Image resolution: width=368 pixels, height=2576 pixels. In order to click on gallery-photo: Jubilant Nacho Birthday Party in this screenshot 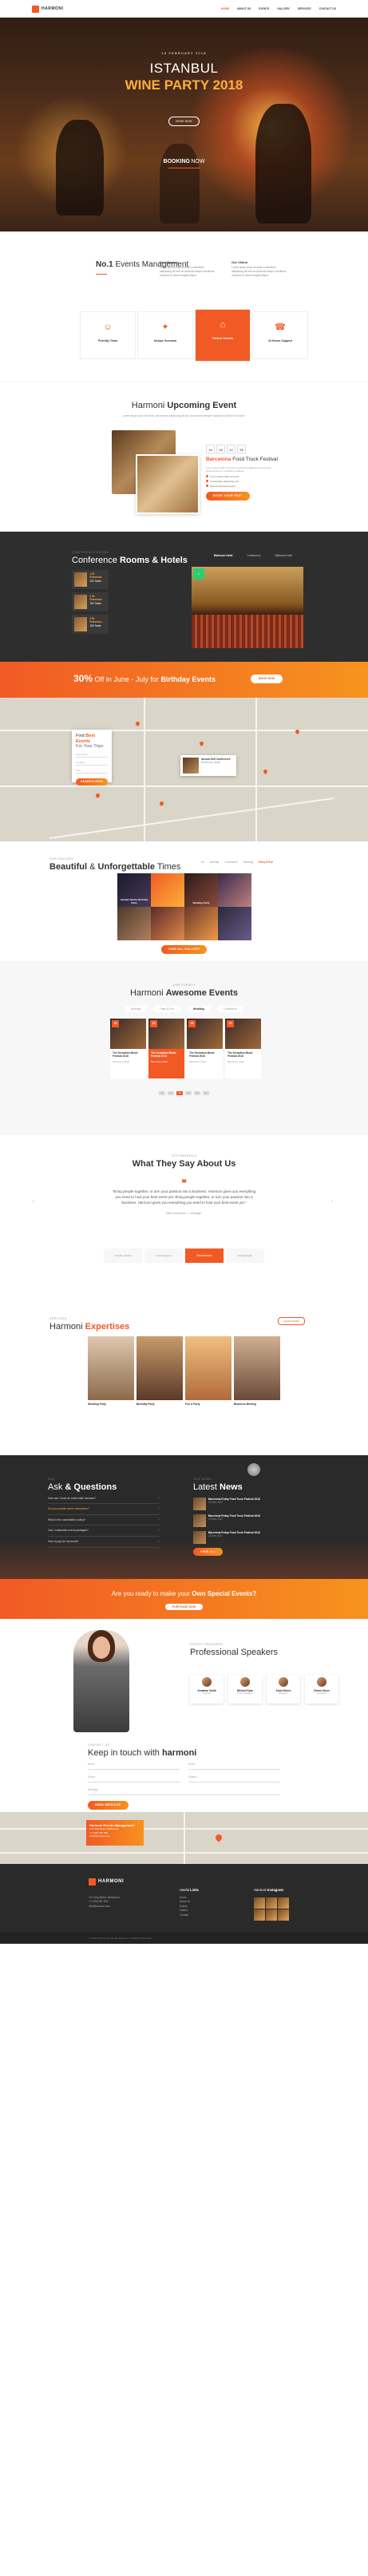, I will do `click(134, 890)`.